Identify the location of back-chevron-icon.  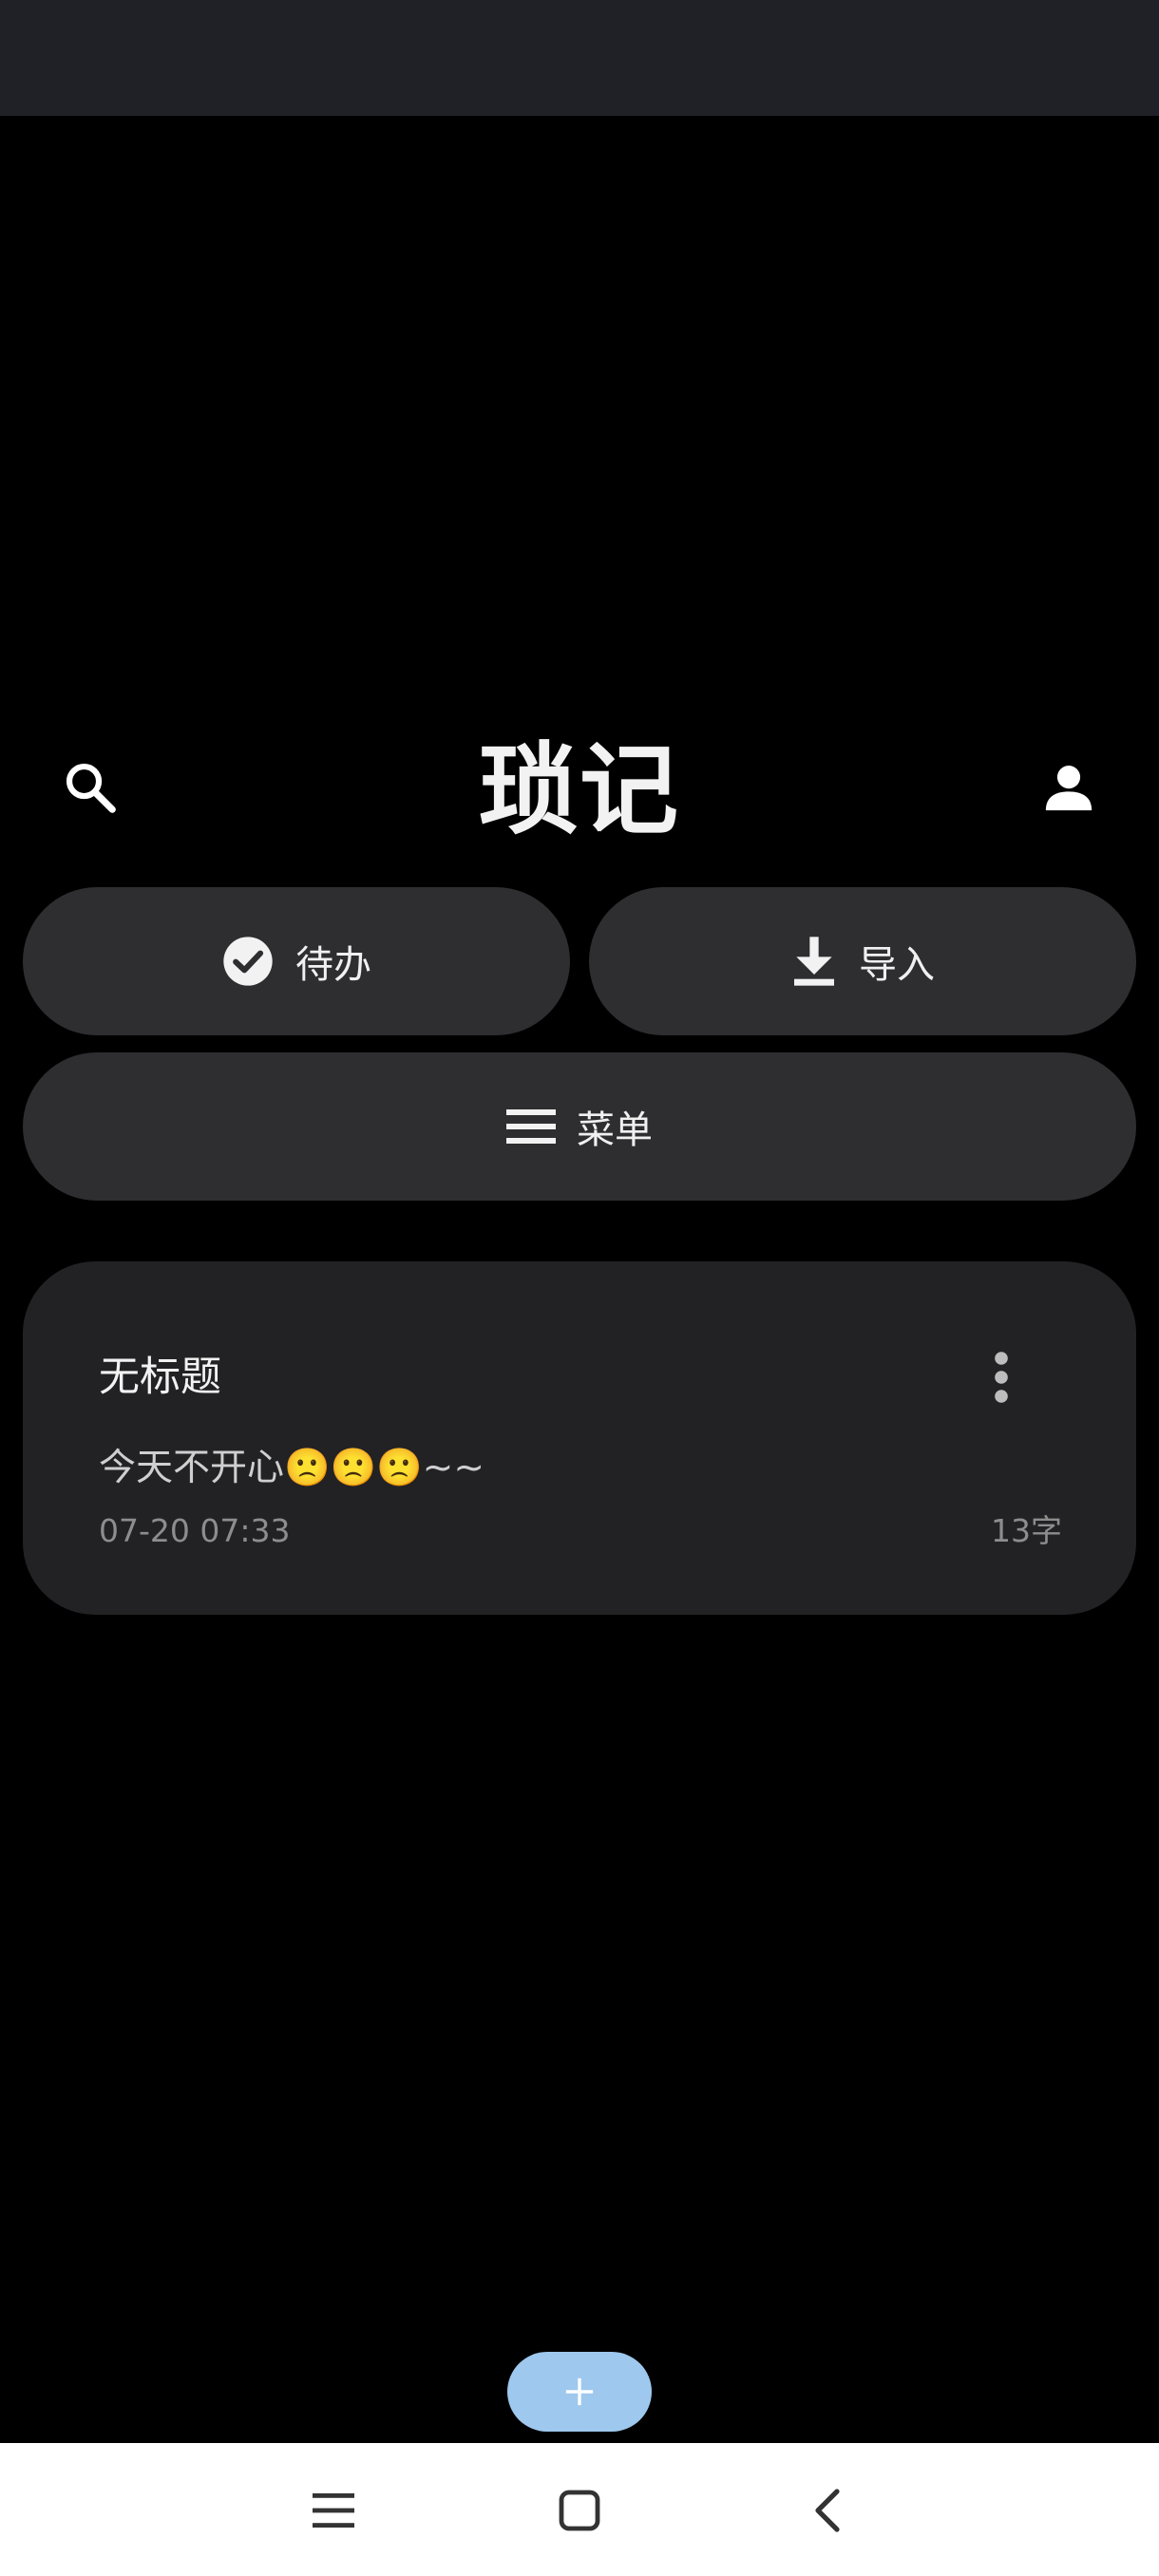
(827, 2510).